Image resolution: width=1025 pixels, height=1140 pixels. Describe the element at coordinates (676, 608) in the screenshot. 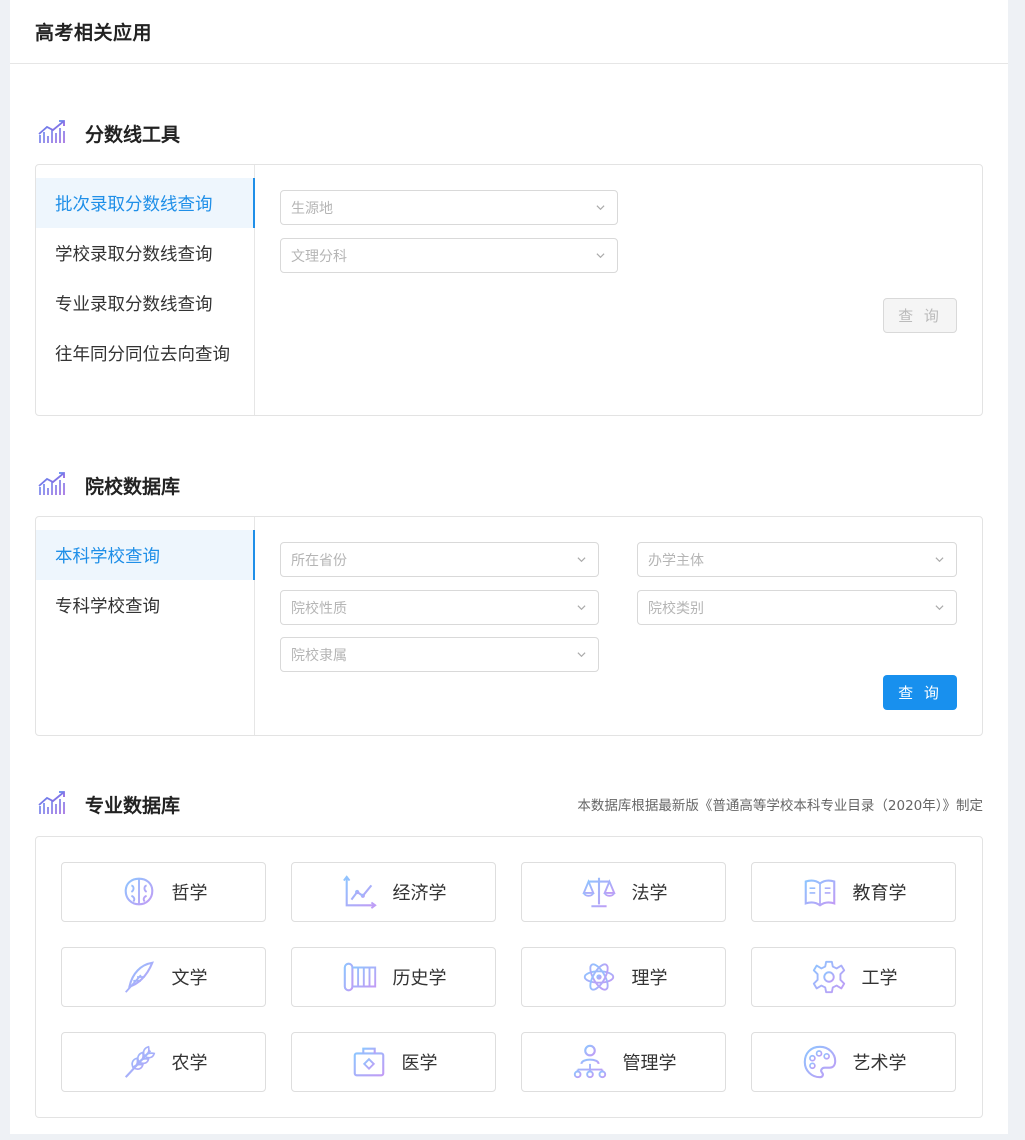

I see `category-select-placeholder: 院校类别` at that location.